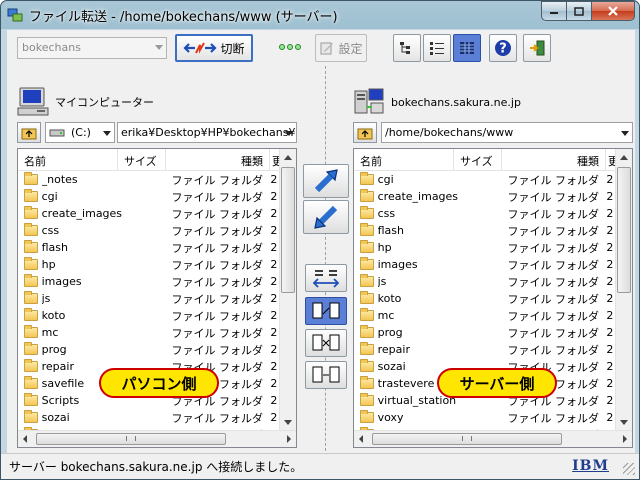 The width and height of the screenshot is (640, 480). Describe the element at coordinates (59, 179) in the screenshot. I see `file-name: _notes` at that location.